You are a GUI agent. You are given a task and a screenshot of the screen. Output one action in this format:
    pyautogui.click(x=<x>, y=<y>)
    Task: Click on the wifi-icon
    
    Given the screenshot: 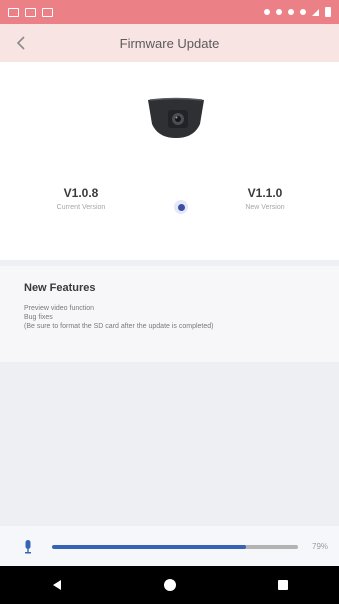 What is the action you would take?
    pyautogui.click(x=303, y=12)
    